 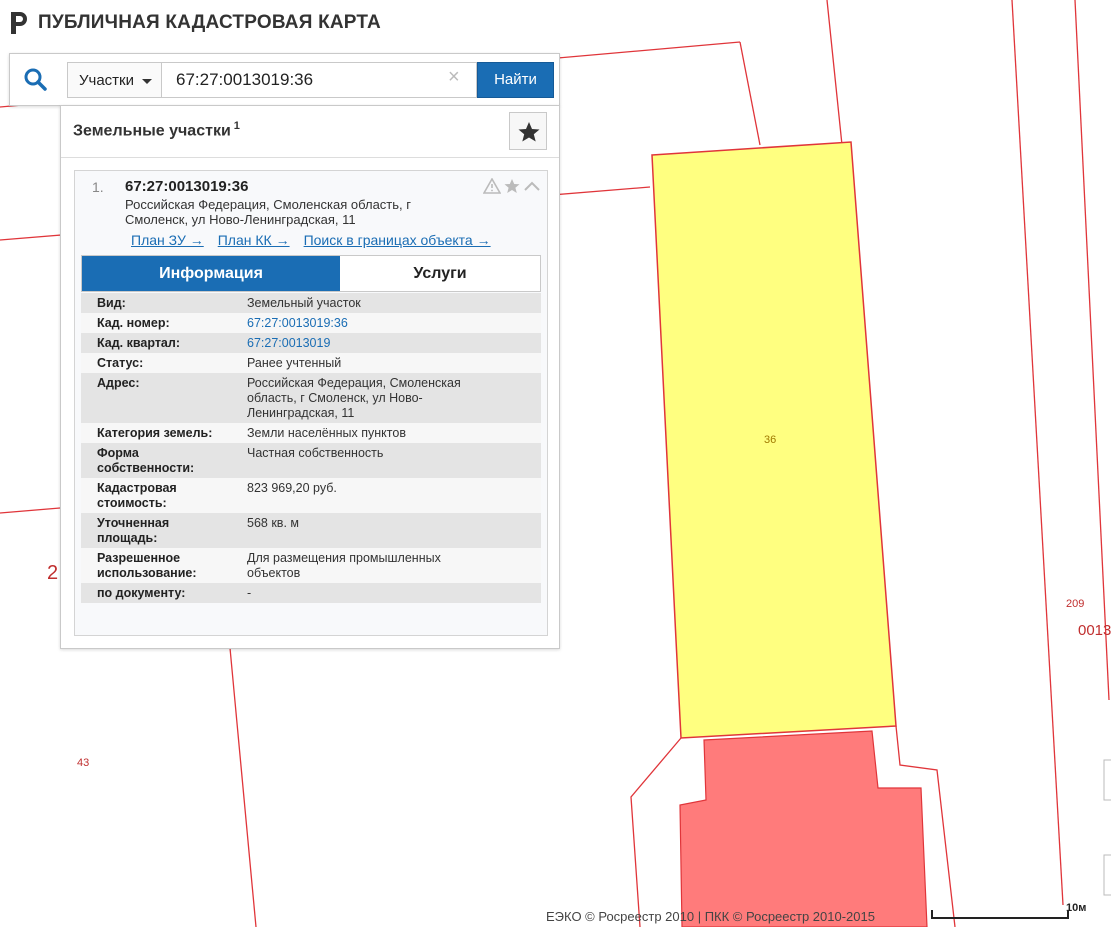 I want to click on row-label: Статус:, so click(x=120, y=363).